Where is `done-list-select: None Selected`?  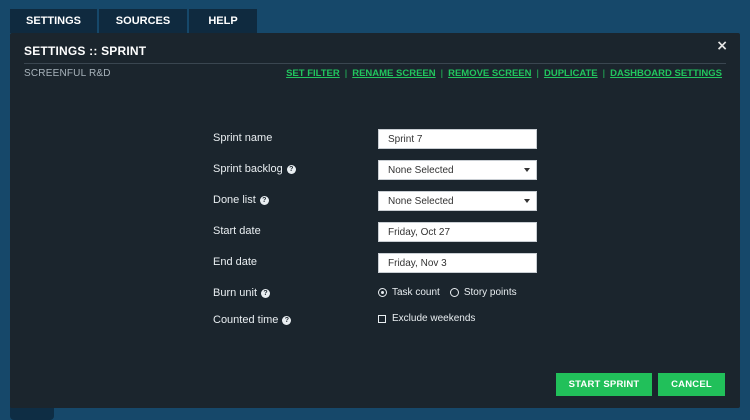 done-list-select: None Selected is located at coordinates (457, 201).